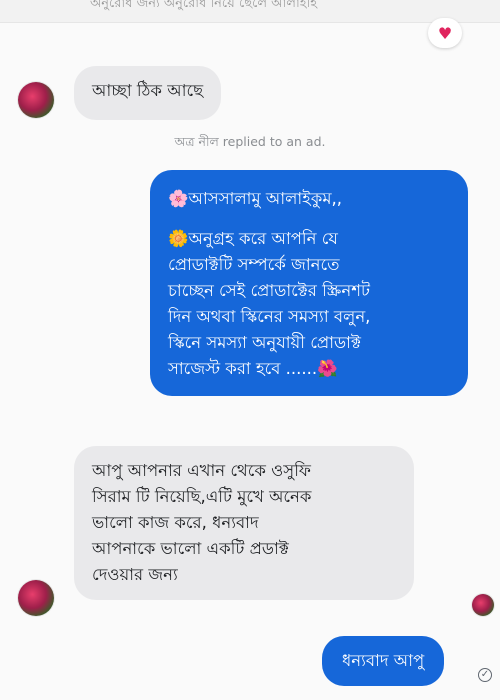 The image size is (500, 700). I want to click on message-line: আপু আপনার এখান থেকে ওসুফি, so click(201, 470).